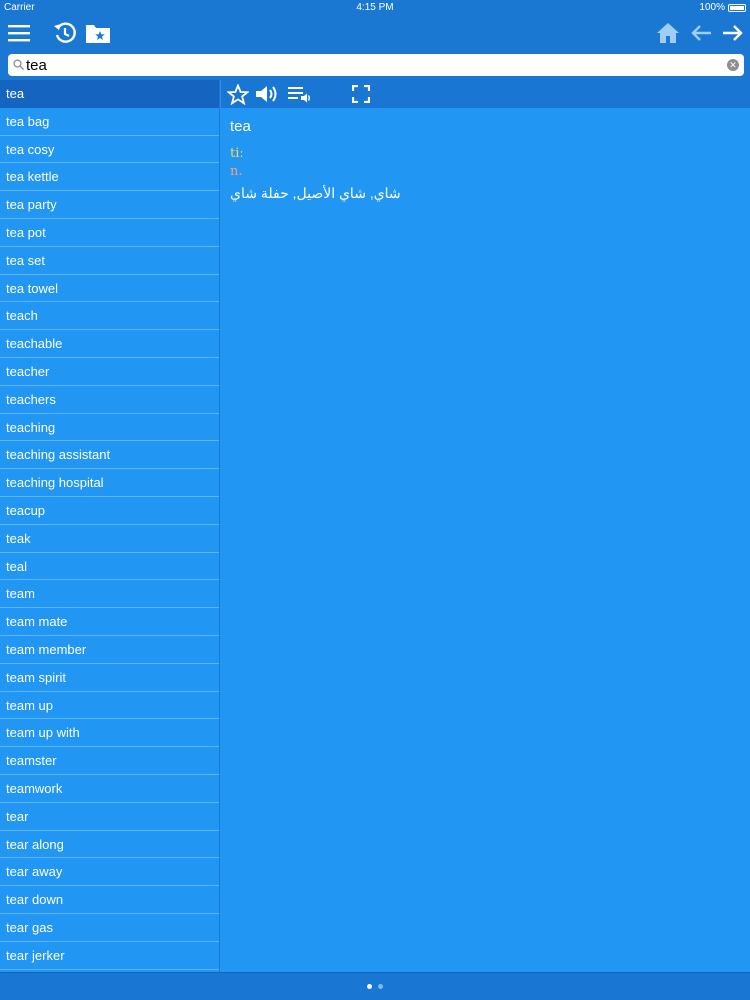  I want to click on battery-indicator: 100%, so click(722, 7).